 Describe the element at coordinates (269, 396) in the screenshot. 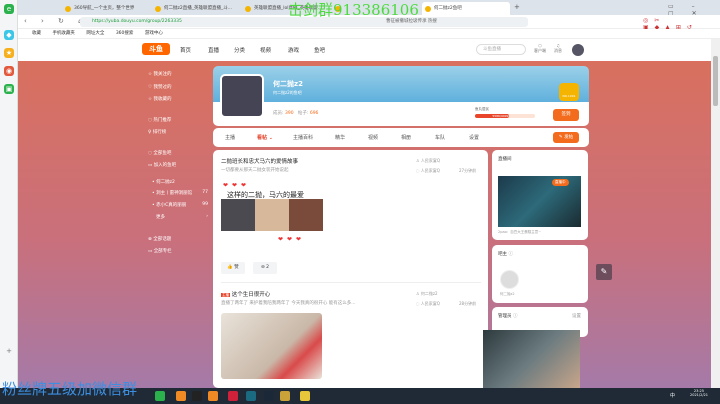

I see `steam-icon` at that location.